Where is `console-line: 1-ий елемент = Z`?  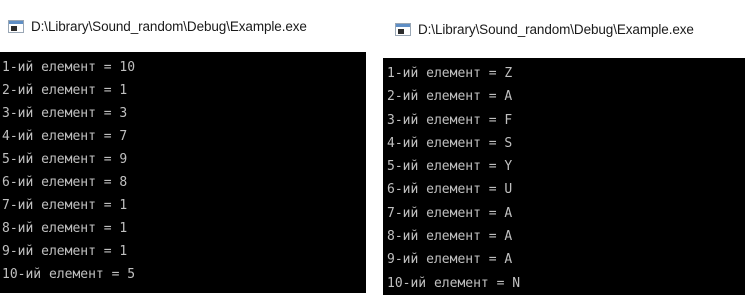
console-line: 1-ий елемент = Z is located at coordinates (450, 73).